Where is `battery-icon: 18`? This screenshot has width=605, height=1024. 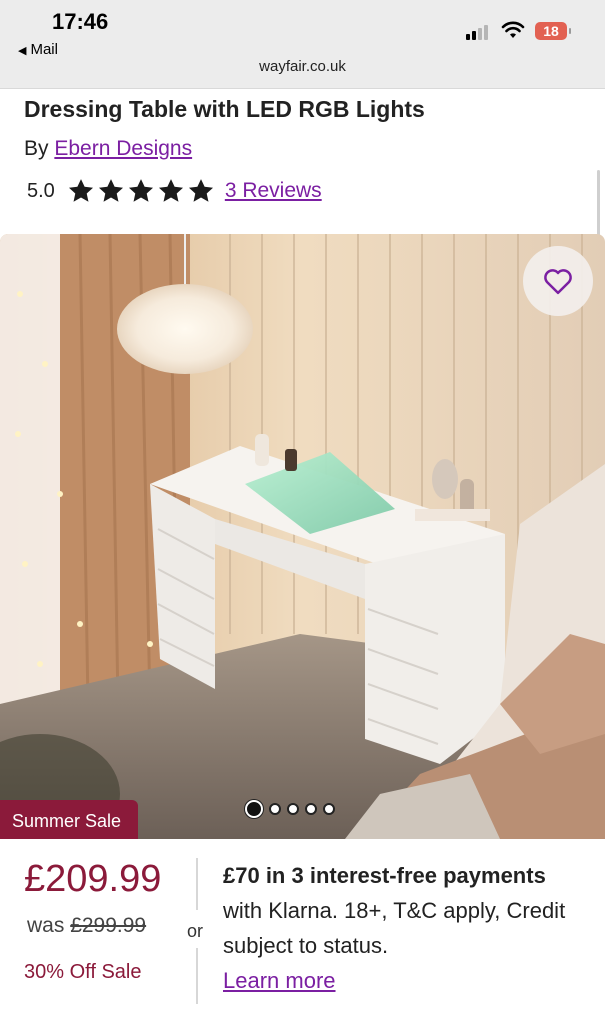 battery-icon: 18 is located at coordinates (553, 31).